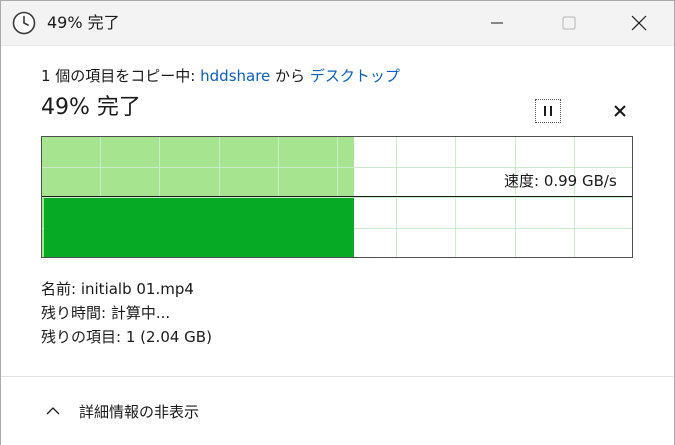 Image resolution: width=675 pixels, height=445 pixels. Describe the element at coordinates (74, 313) in the screenshot. I see `time-remaining-label: 残り時間:` at that location.